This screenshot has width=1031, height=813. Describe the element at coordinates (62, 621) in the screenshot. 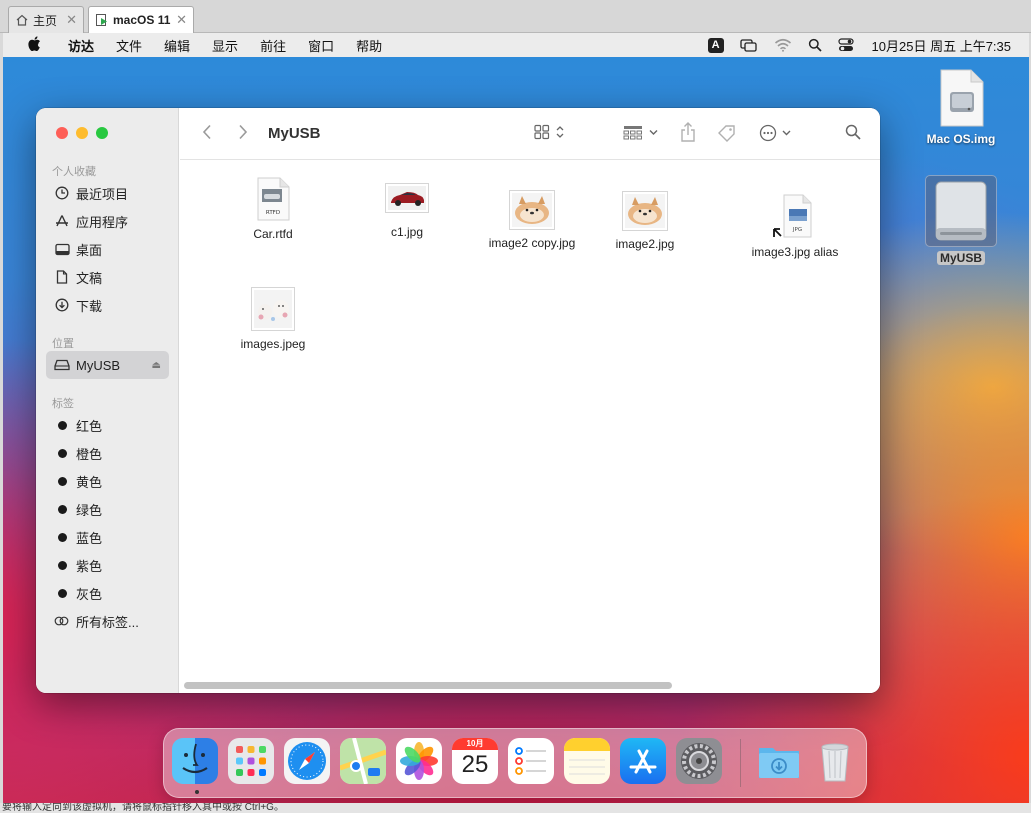

I see `all-tags-icon` at that location.